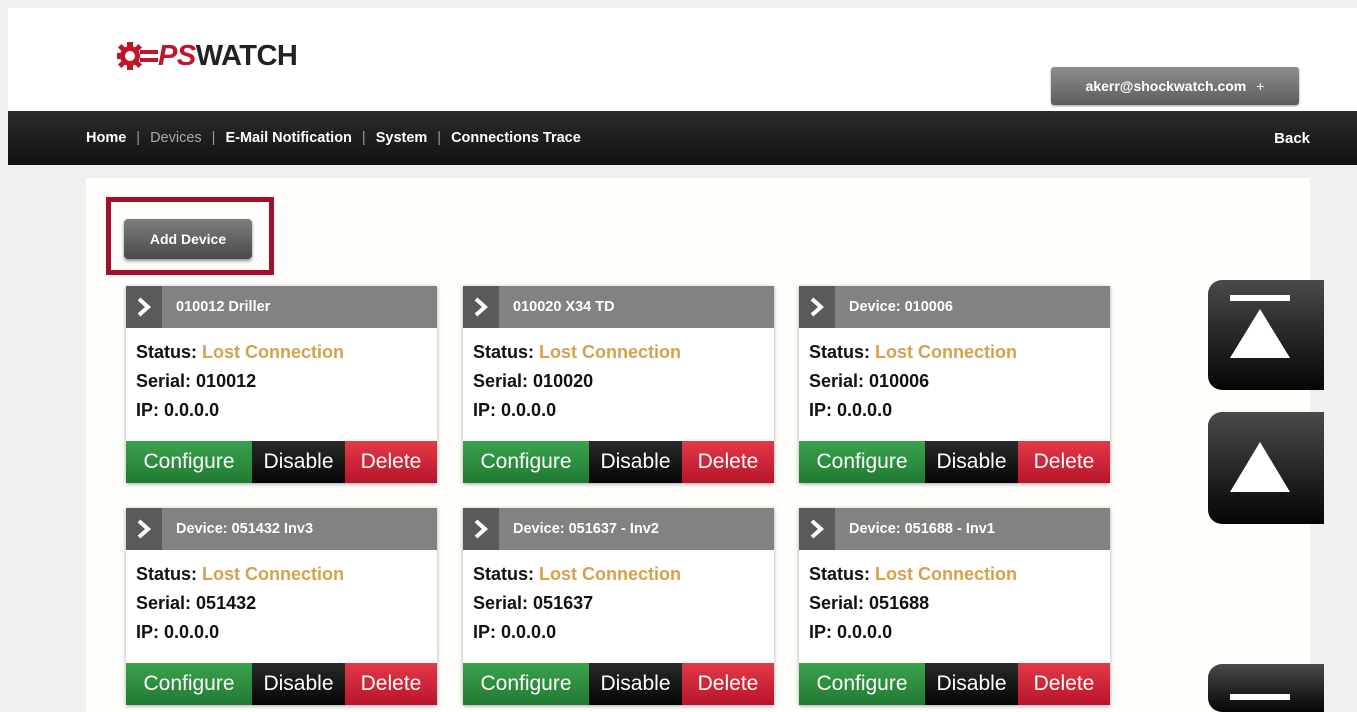 Image resolution: width=1357 pixels, height=712 pixels. I want to click on device-card-header: Device: 010006, so click(954, 307).